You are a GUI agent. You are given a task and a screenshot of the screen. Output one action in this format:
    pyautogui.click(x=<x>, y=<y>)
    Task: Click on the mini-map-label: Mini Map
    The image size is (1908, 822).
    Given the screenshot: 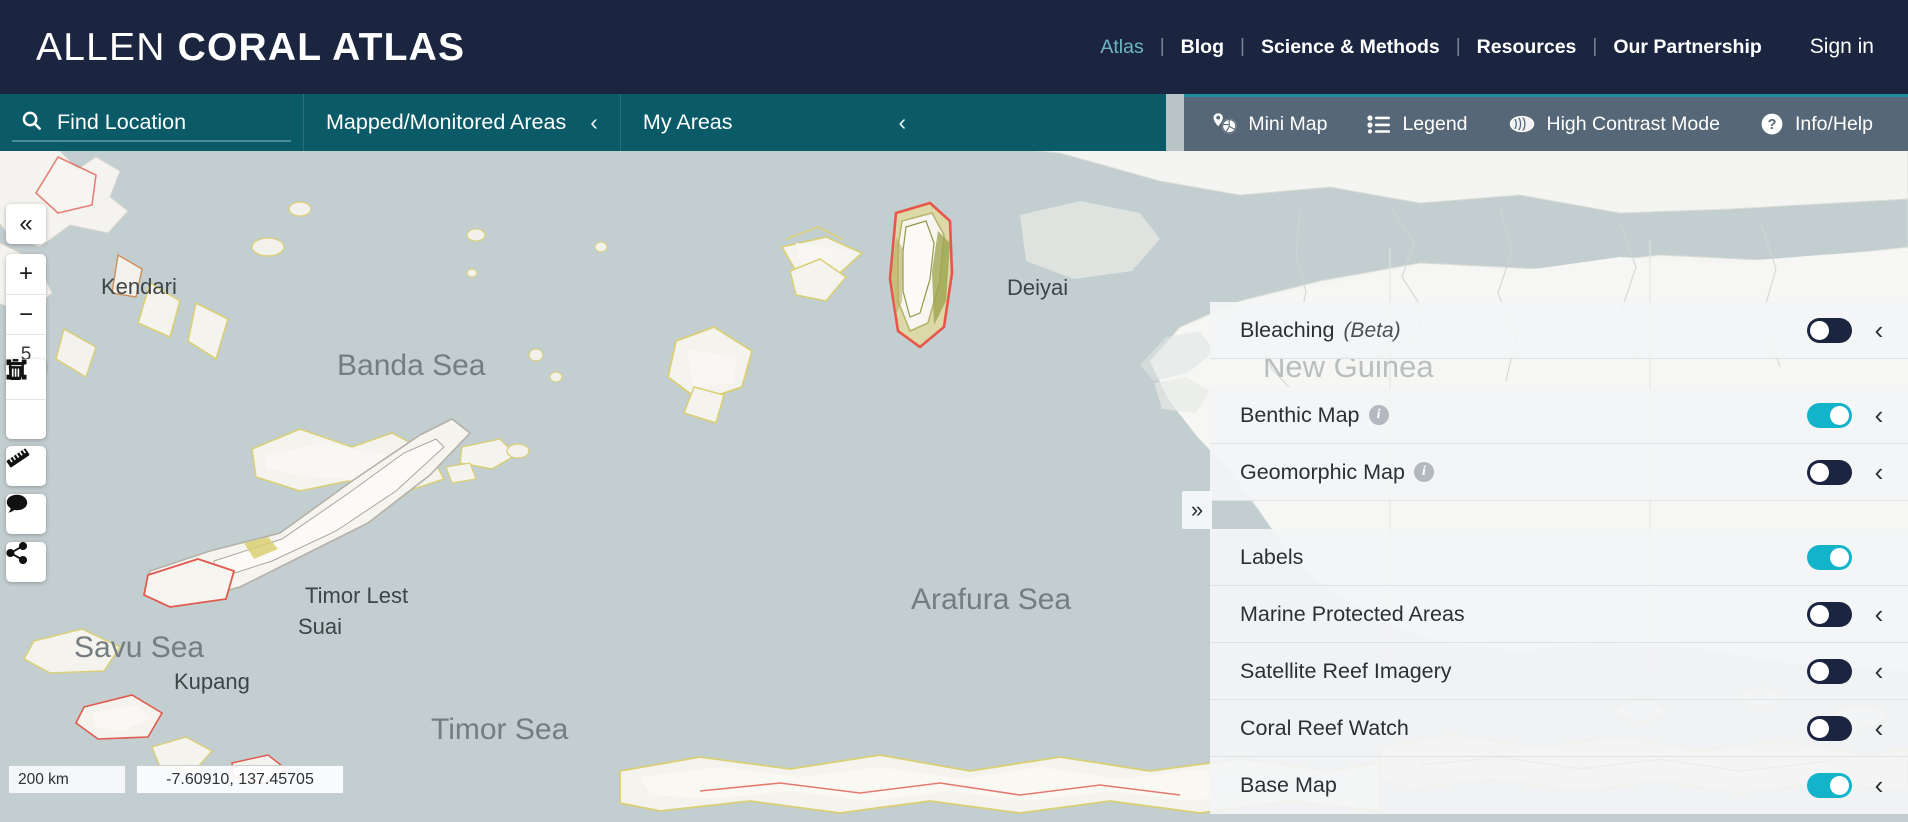 What is the action you would take?
    pyautogui.click(x=1288, y=123)
    